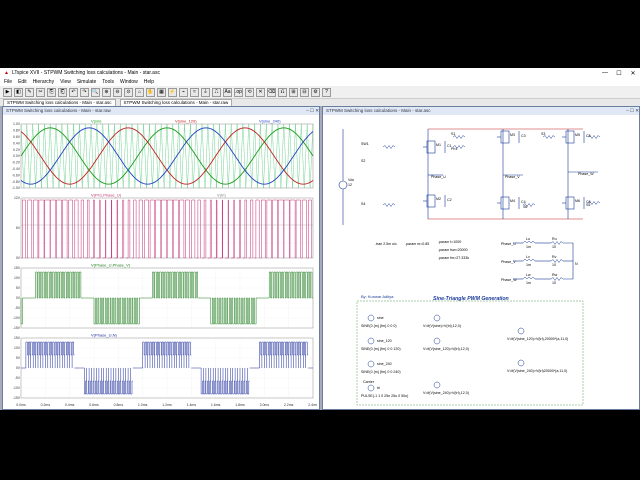 This screenshot has height=480, width=640. What do you see at coordinates (17, 278) in the screenshot?
I see `y-tick-label: 10V` at bounding box center [17, 278].